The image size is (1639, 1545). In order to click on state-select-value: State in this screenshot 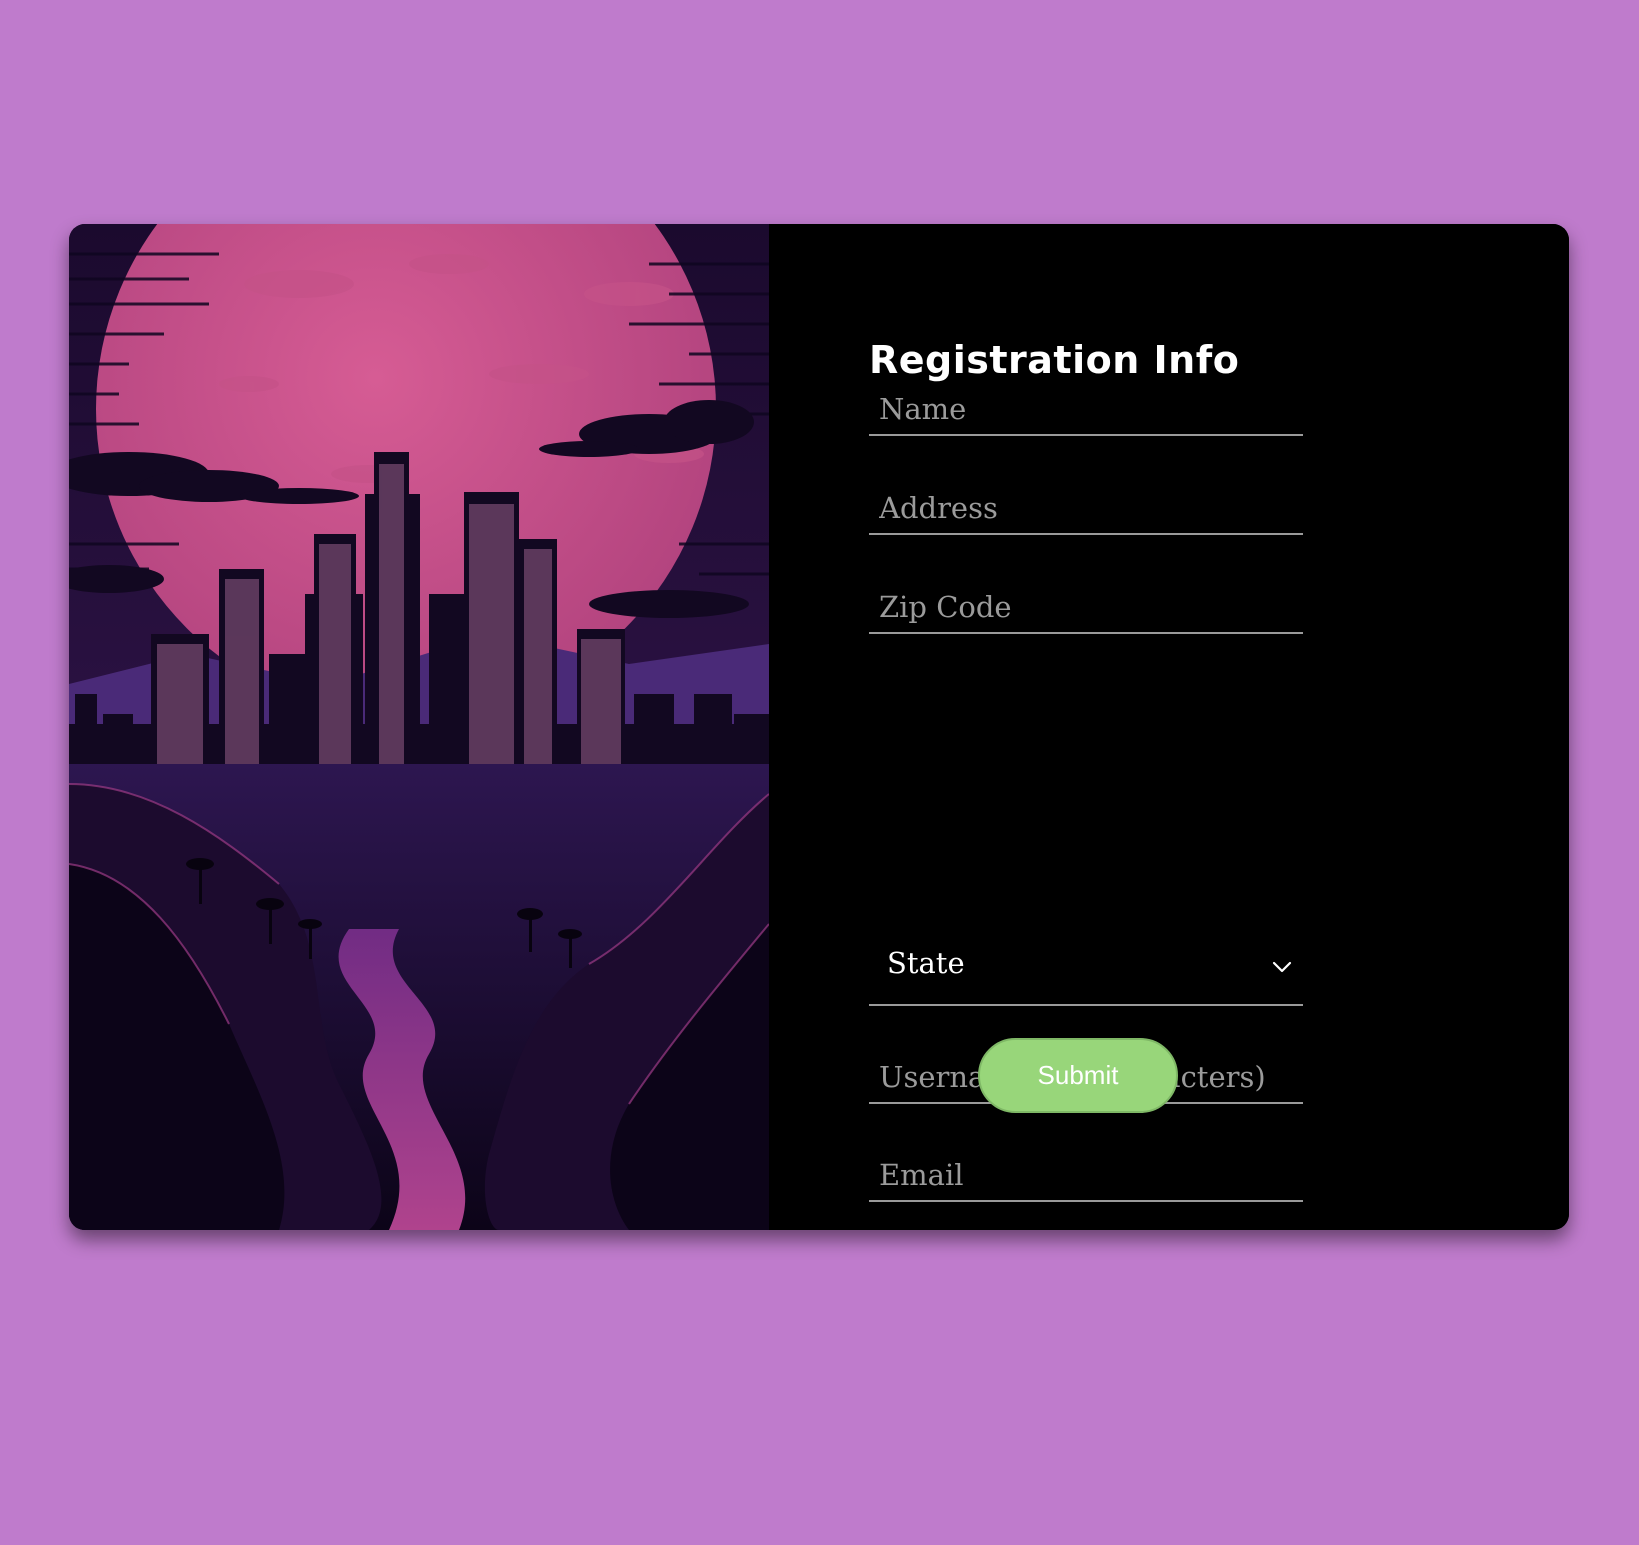, I will do `click(926, 963)`.